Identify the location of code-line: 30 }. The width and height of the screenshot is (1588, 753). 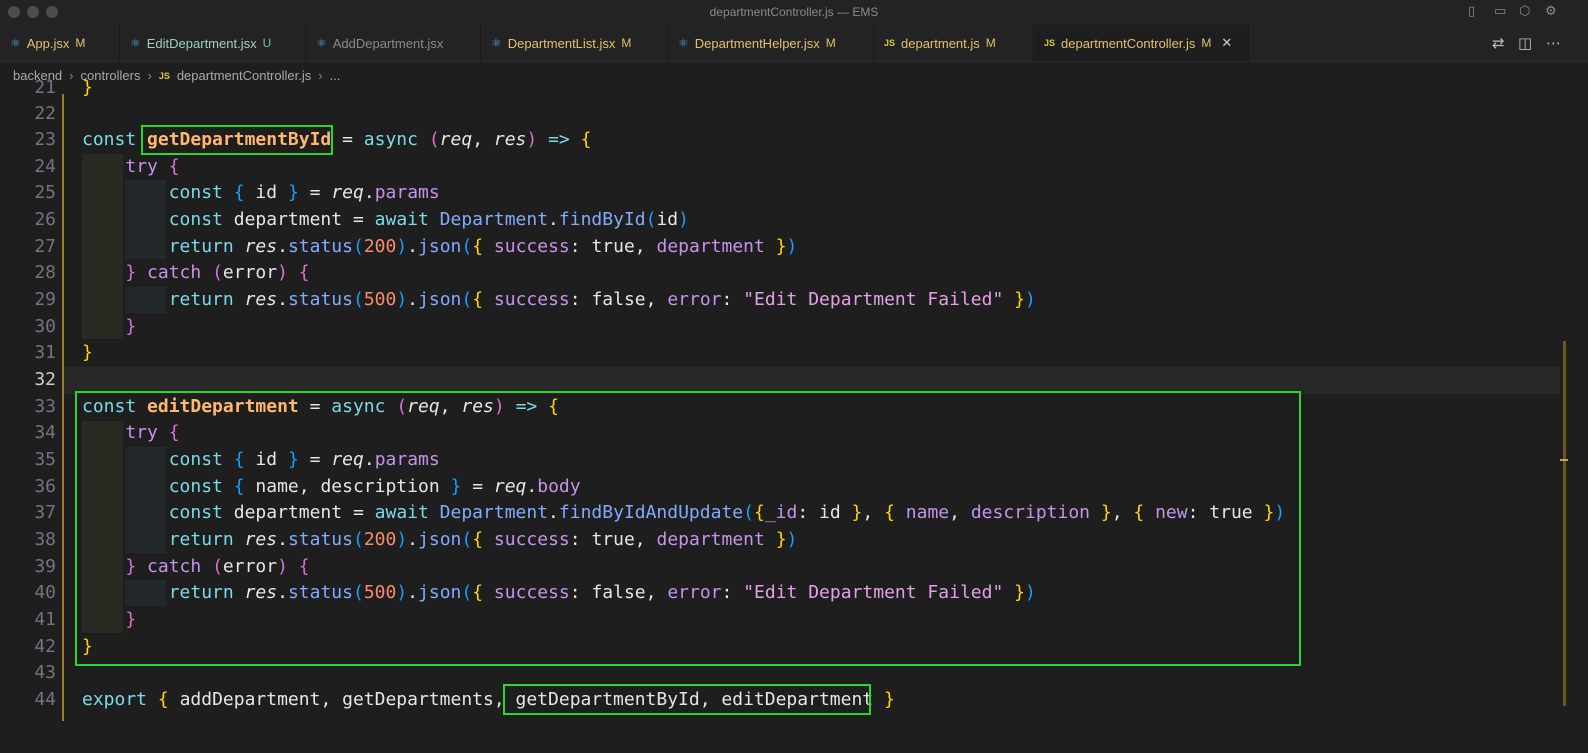
(780, 327).